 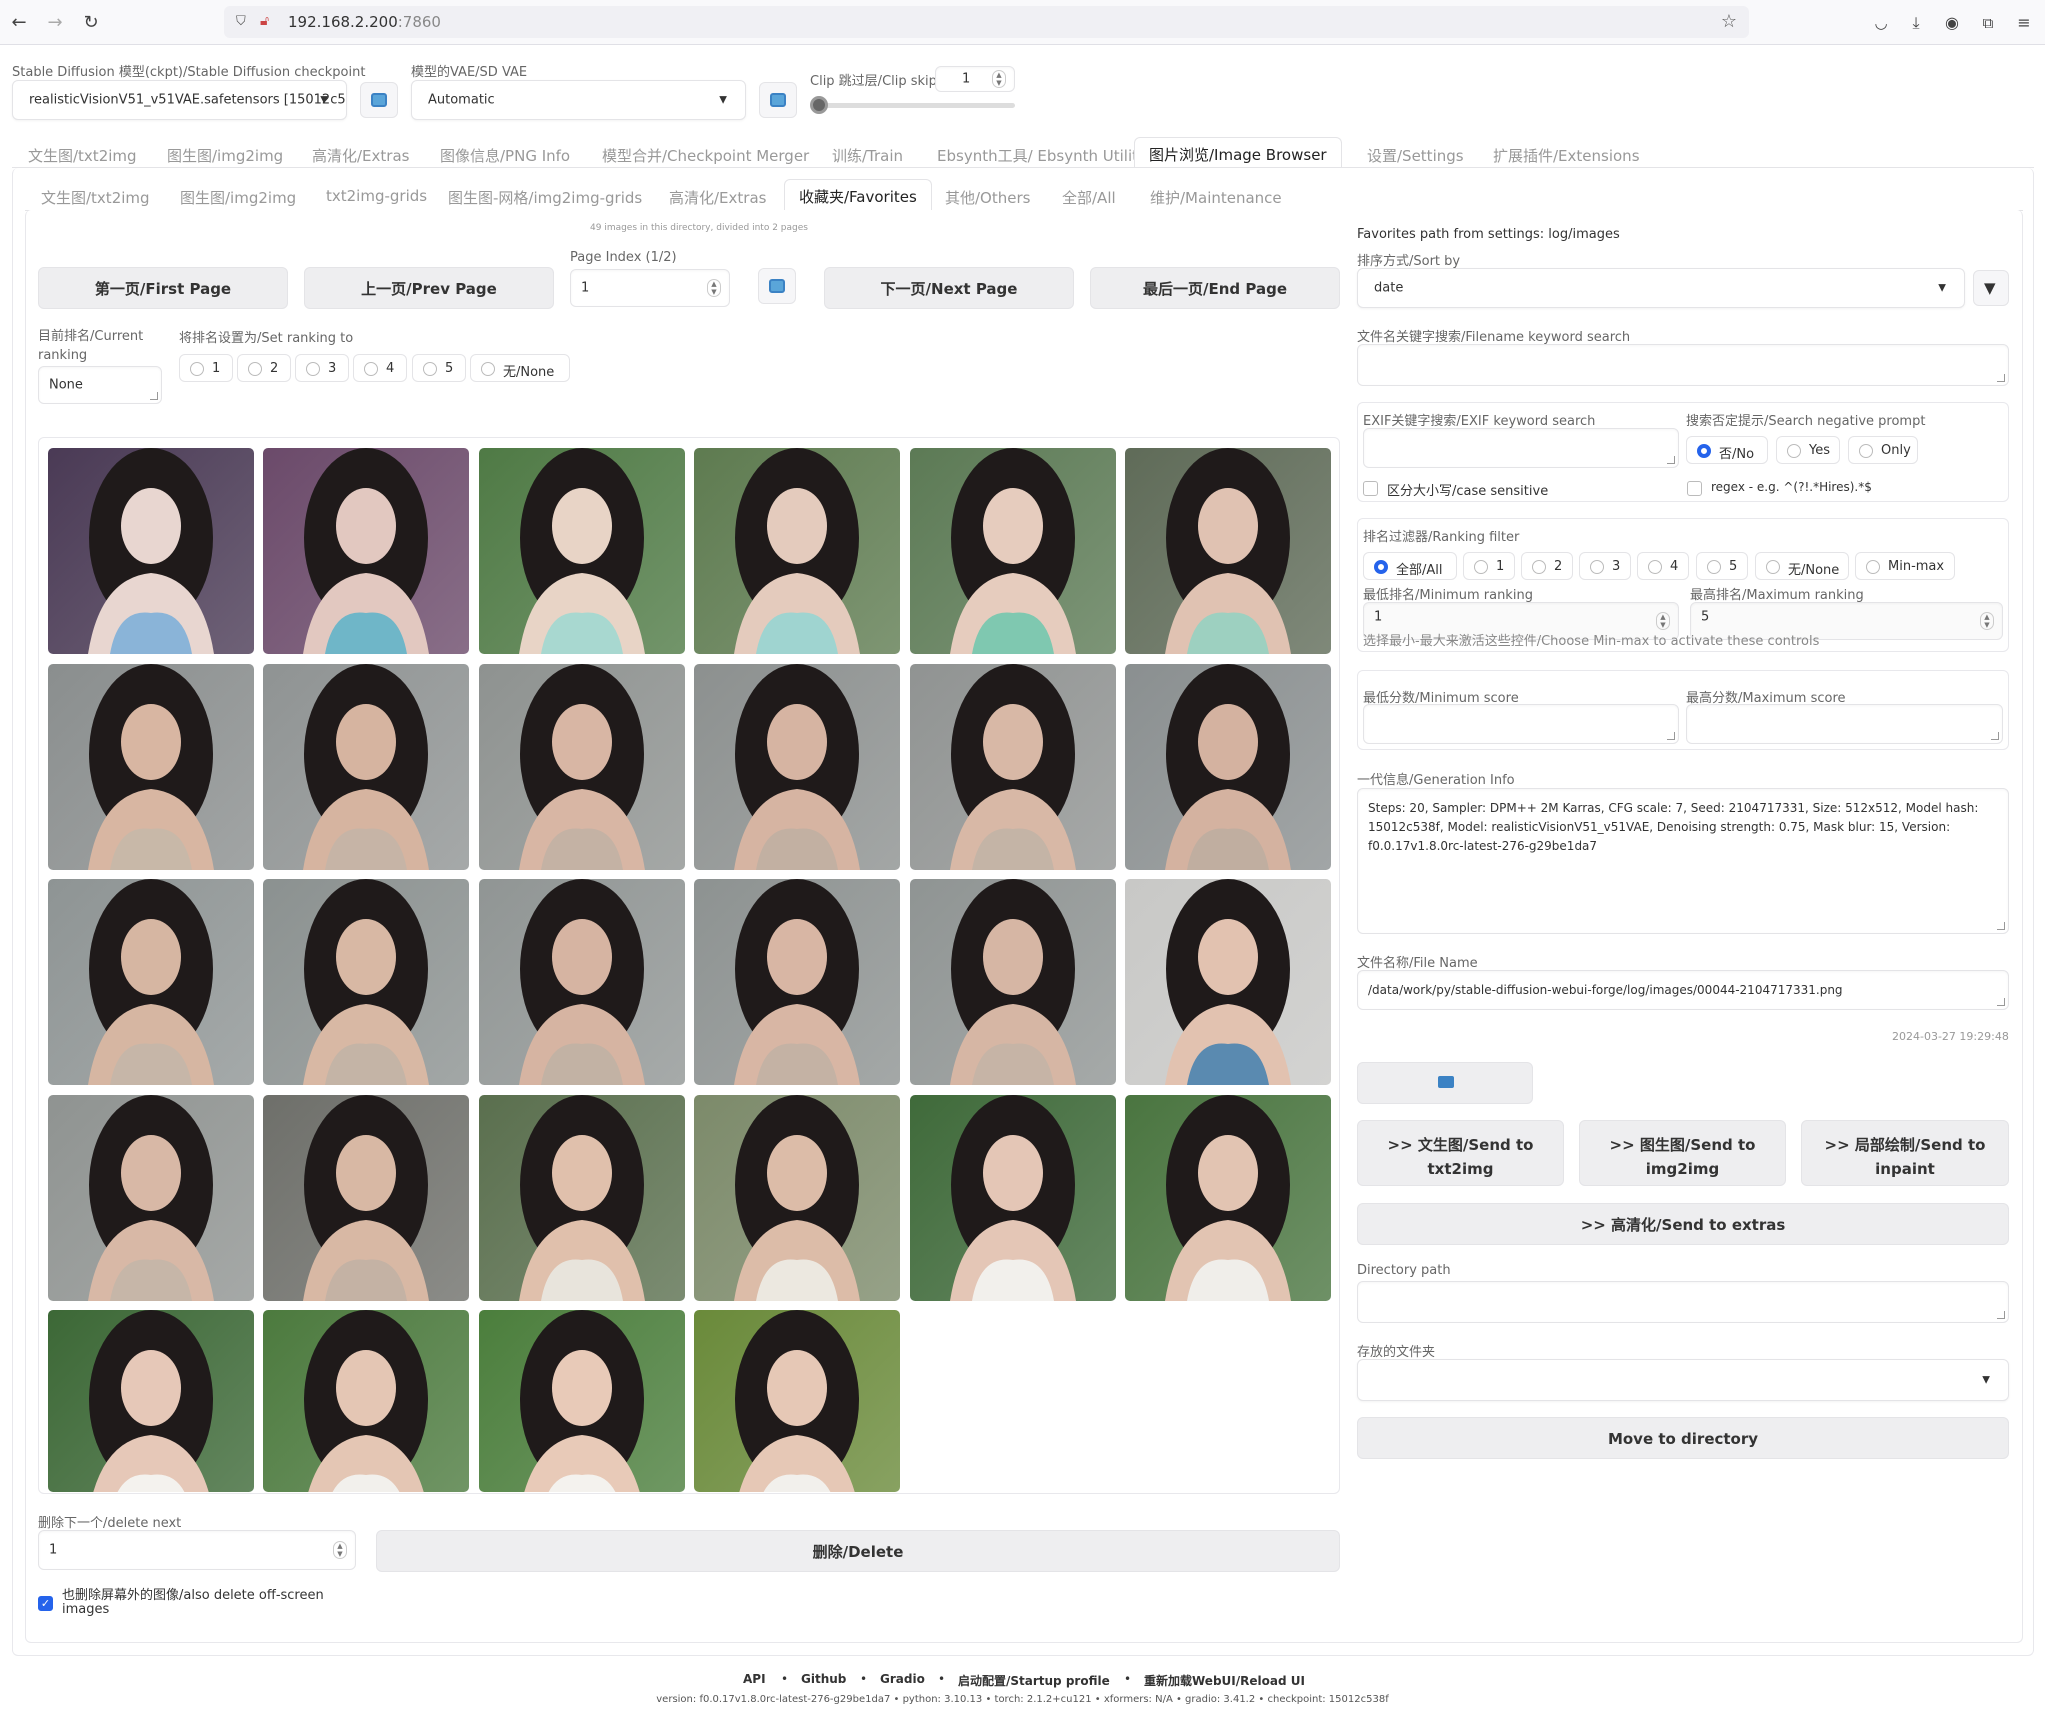 What do you see at coordinates (1224, 1680) in the screenshot?
I see `footer-link: 重新加载WebUI/Reload UI` at bounding box center [1224, 1680].